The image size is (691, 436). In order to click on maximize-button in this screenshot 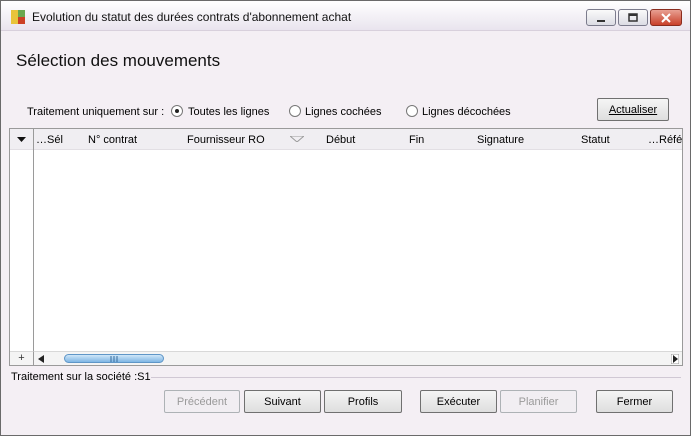, I will do `click(633, 17)`.